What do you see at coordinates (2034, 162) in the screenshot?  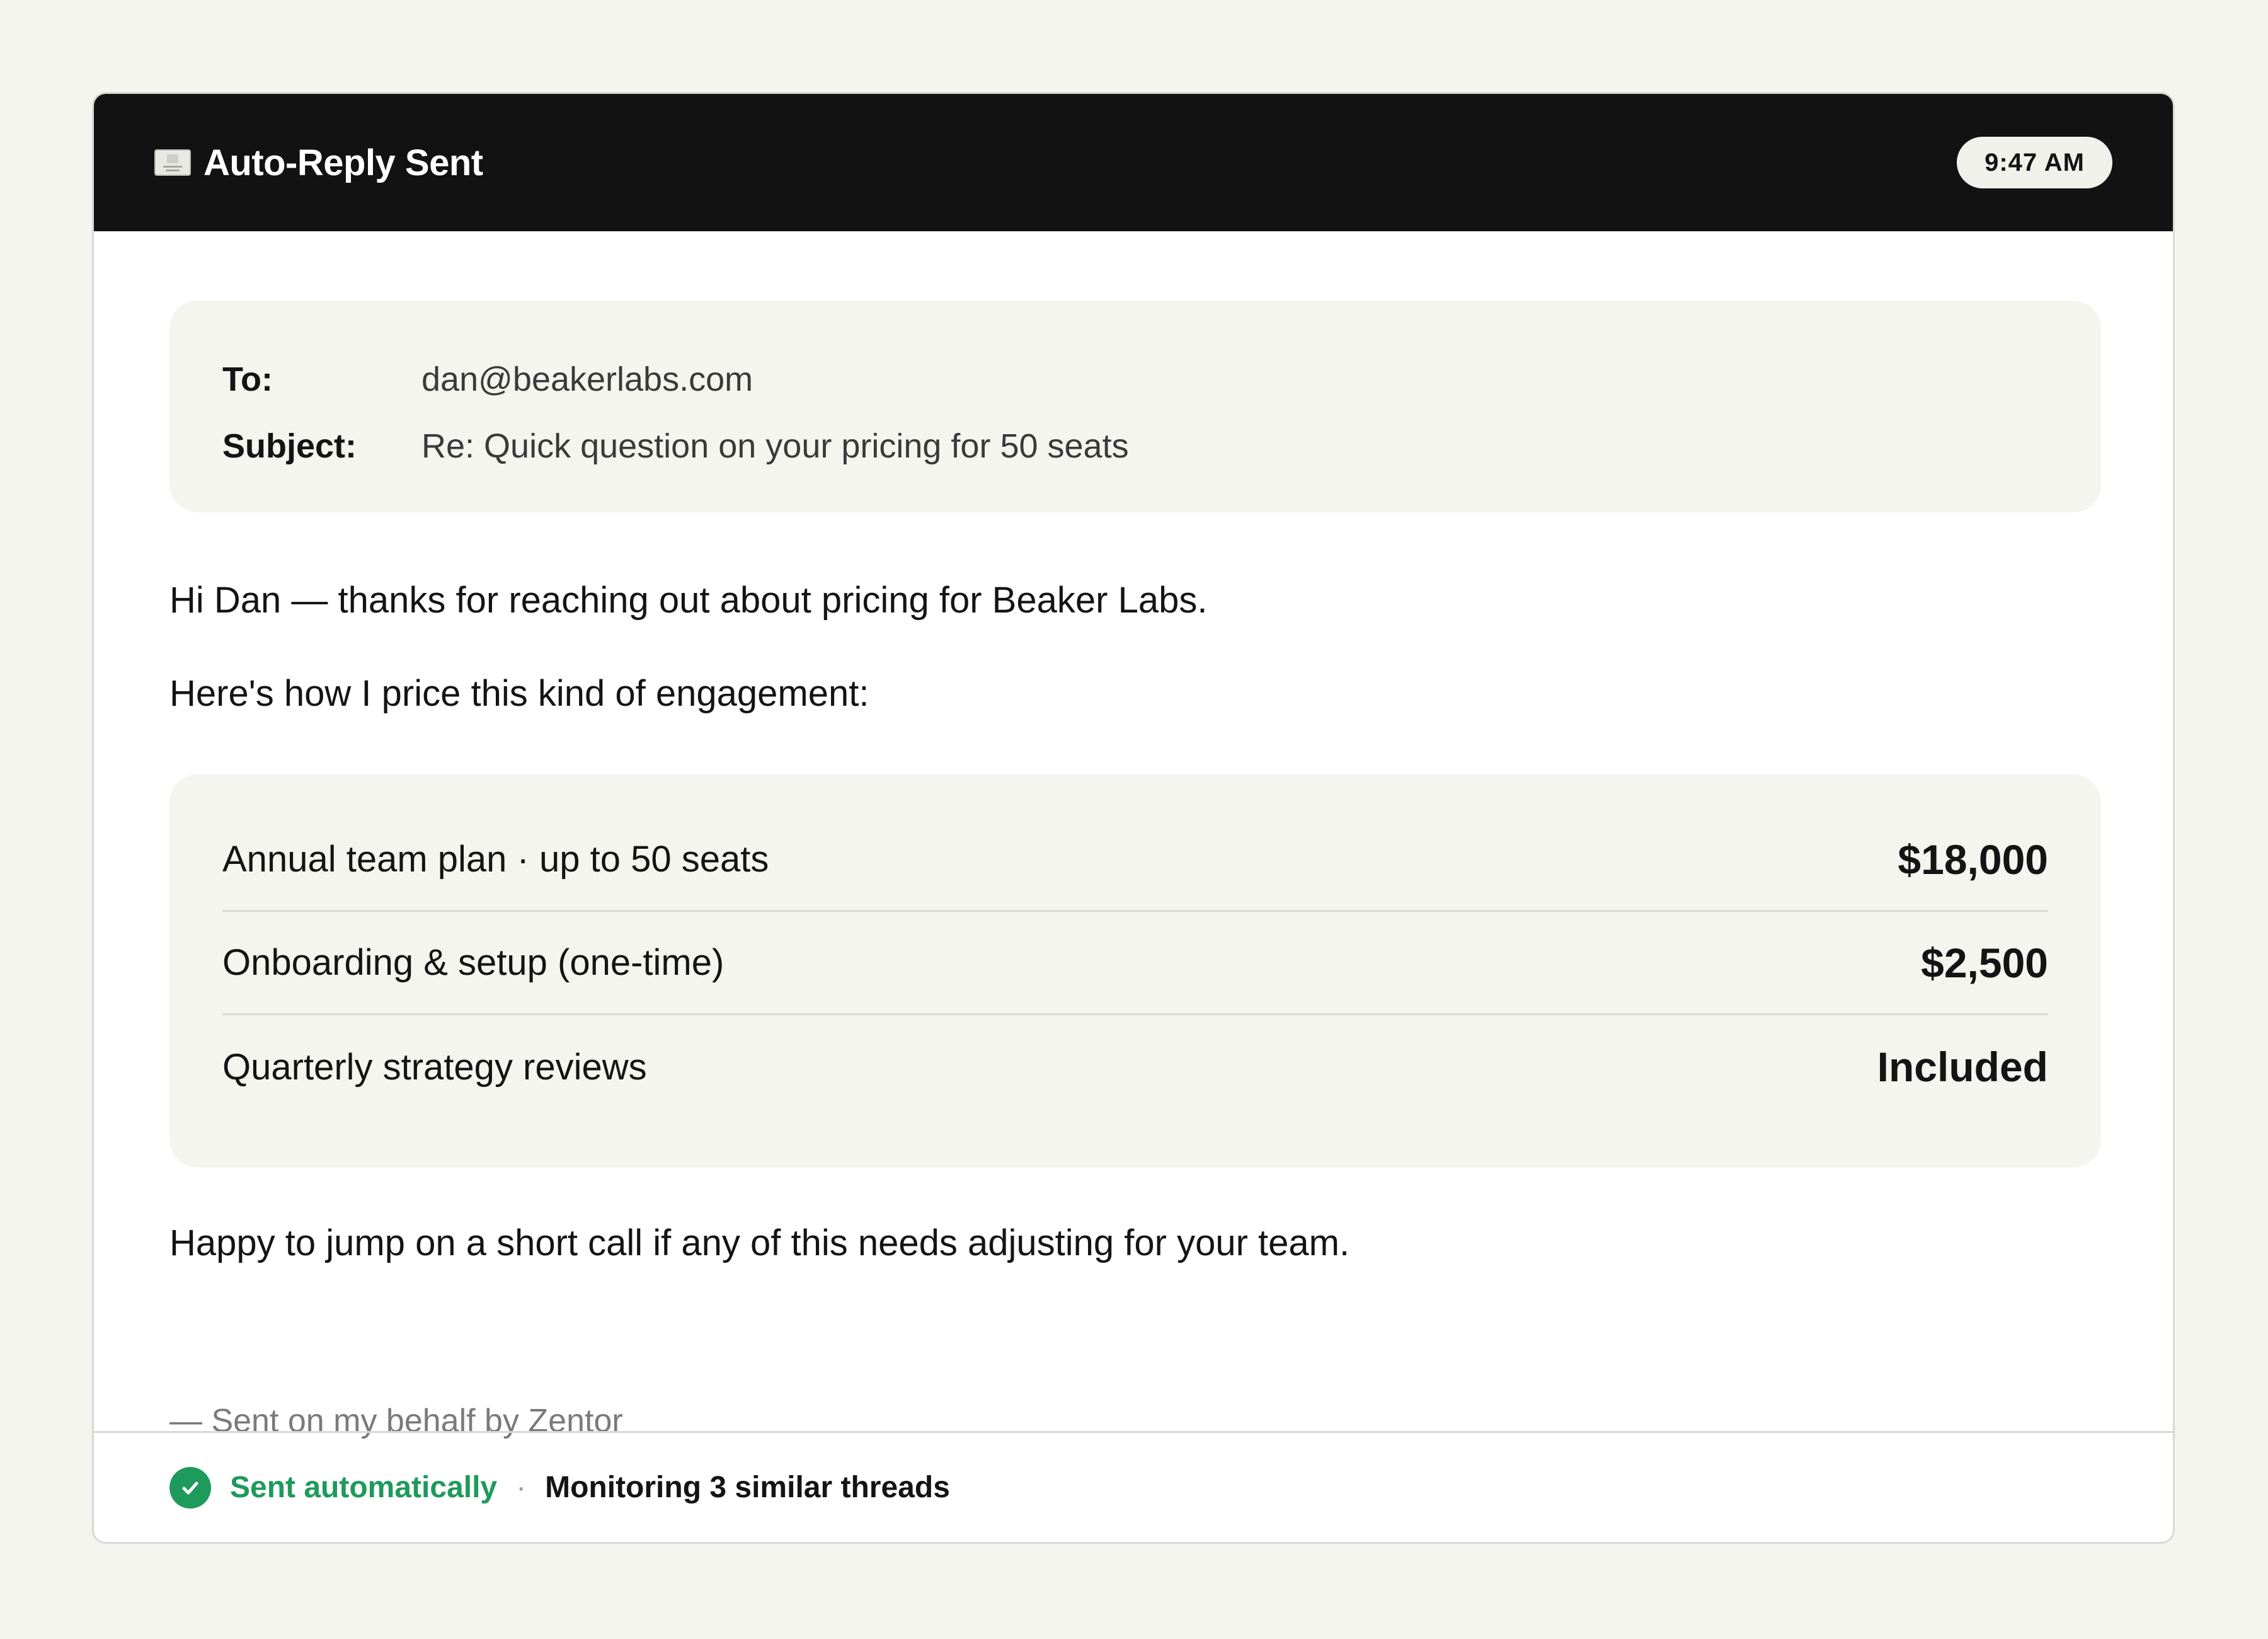 I see `time-badge: 9:47 AM` at bounding box center [2034, 162].